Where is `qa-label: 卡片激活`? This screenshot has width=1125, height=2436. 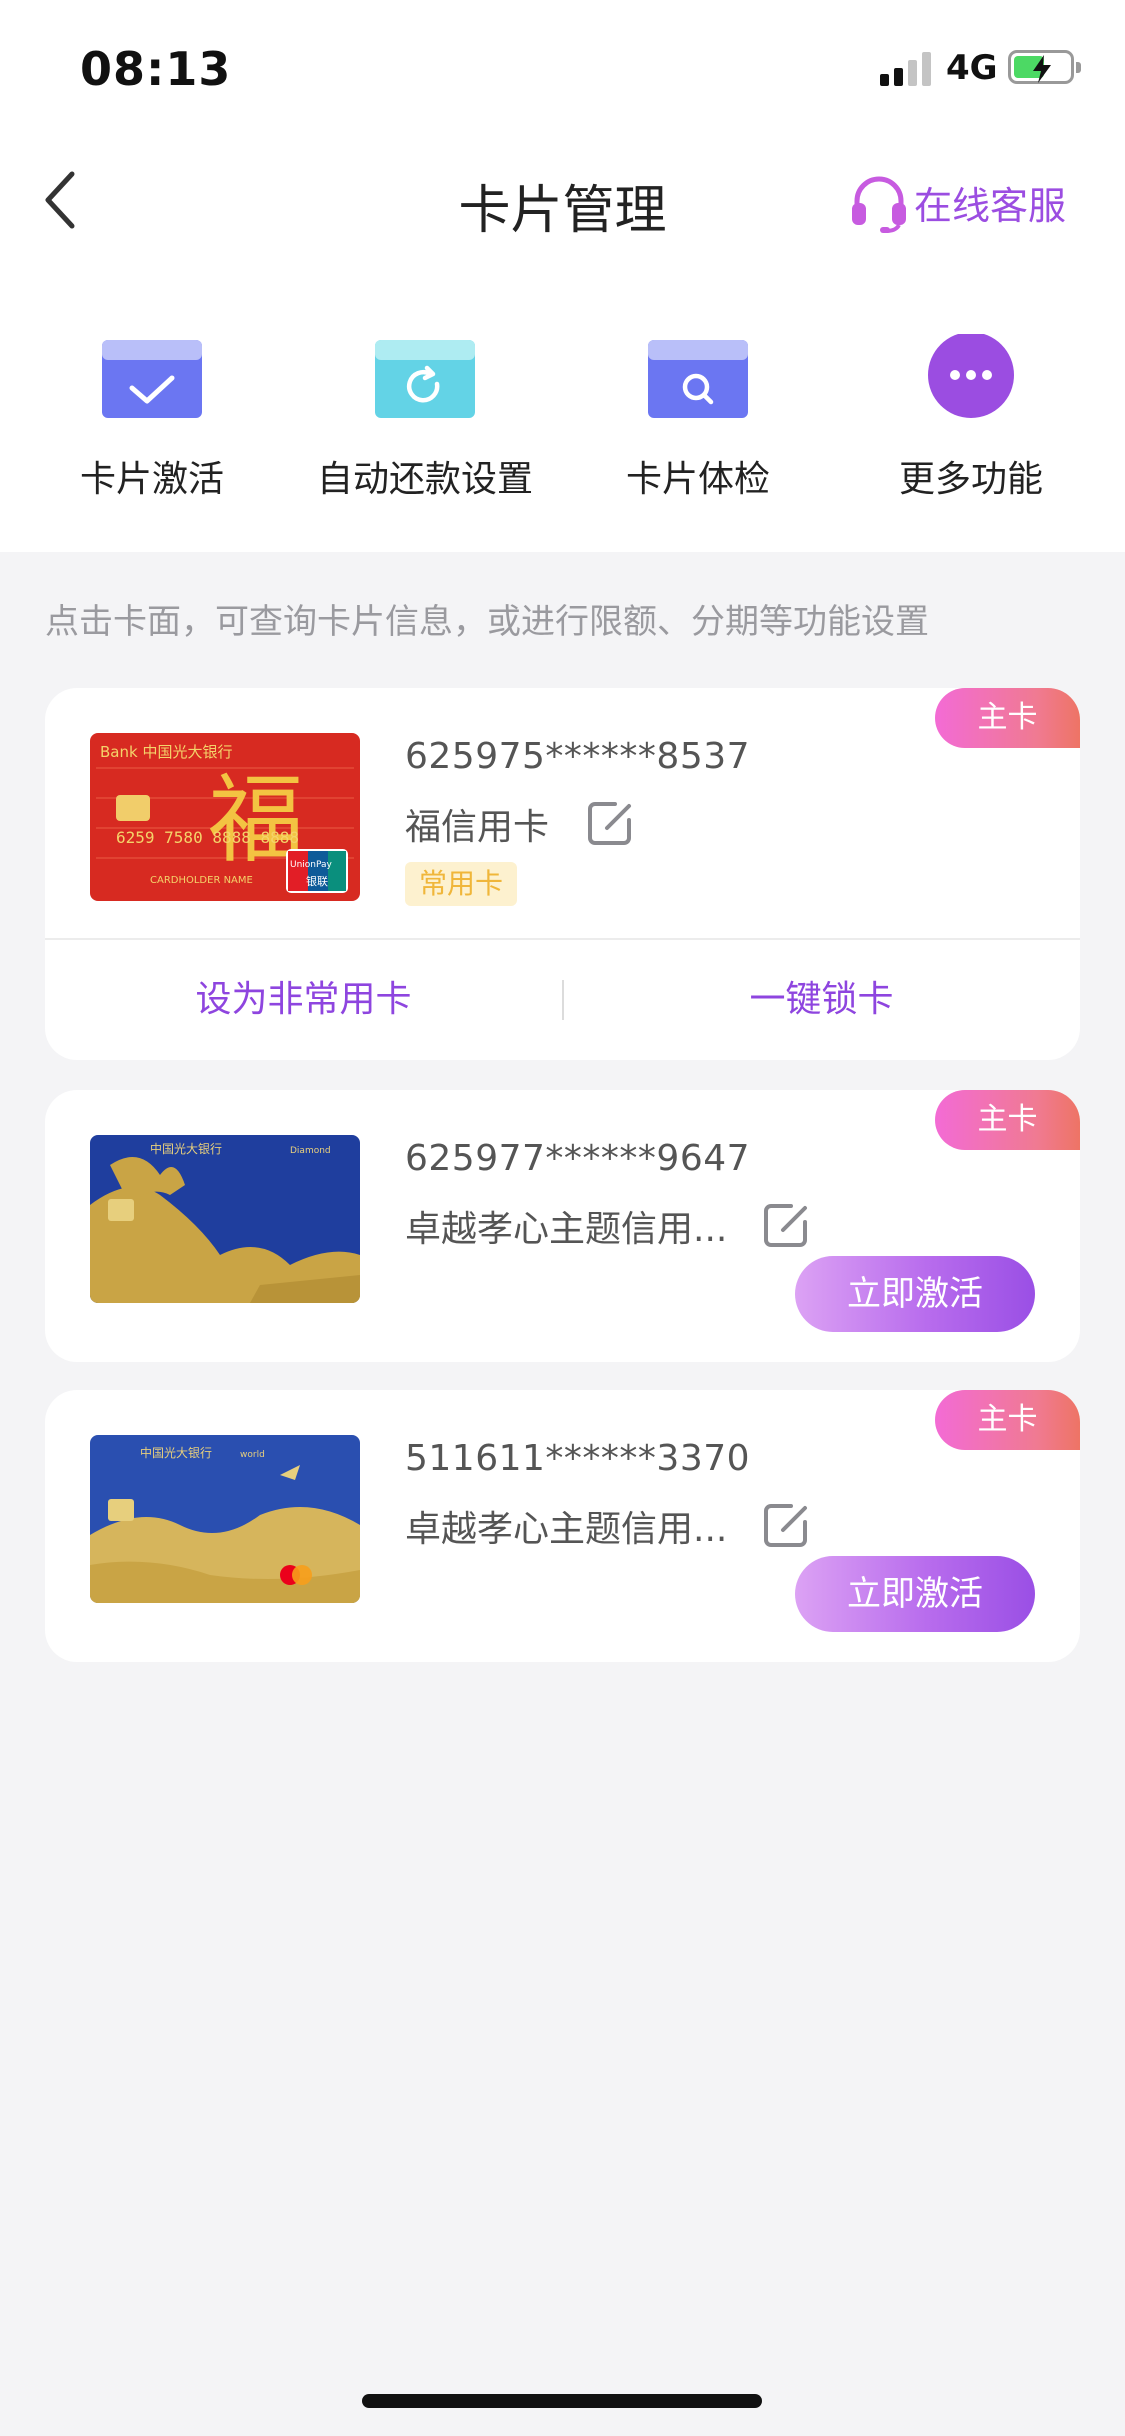
qa-label: 卡片激活 is located at coordinates (151, 479).